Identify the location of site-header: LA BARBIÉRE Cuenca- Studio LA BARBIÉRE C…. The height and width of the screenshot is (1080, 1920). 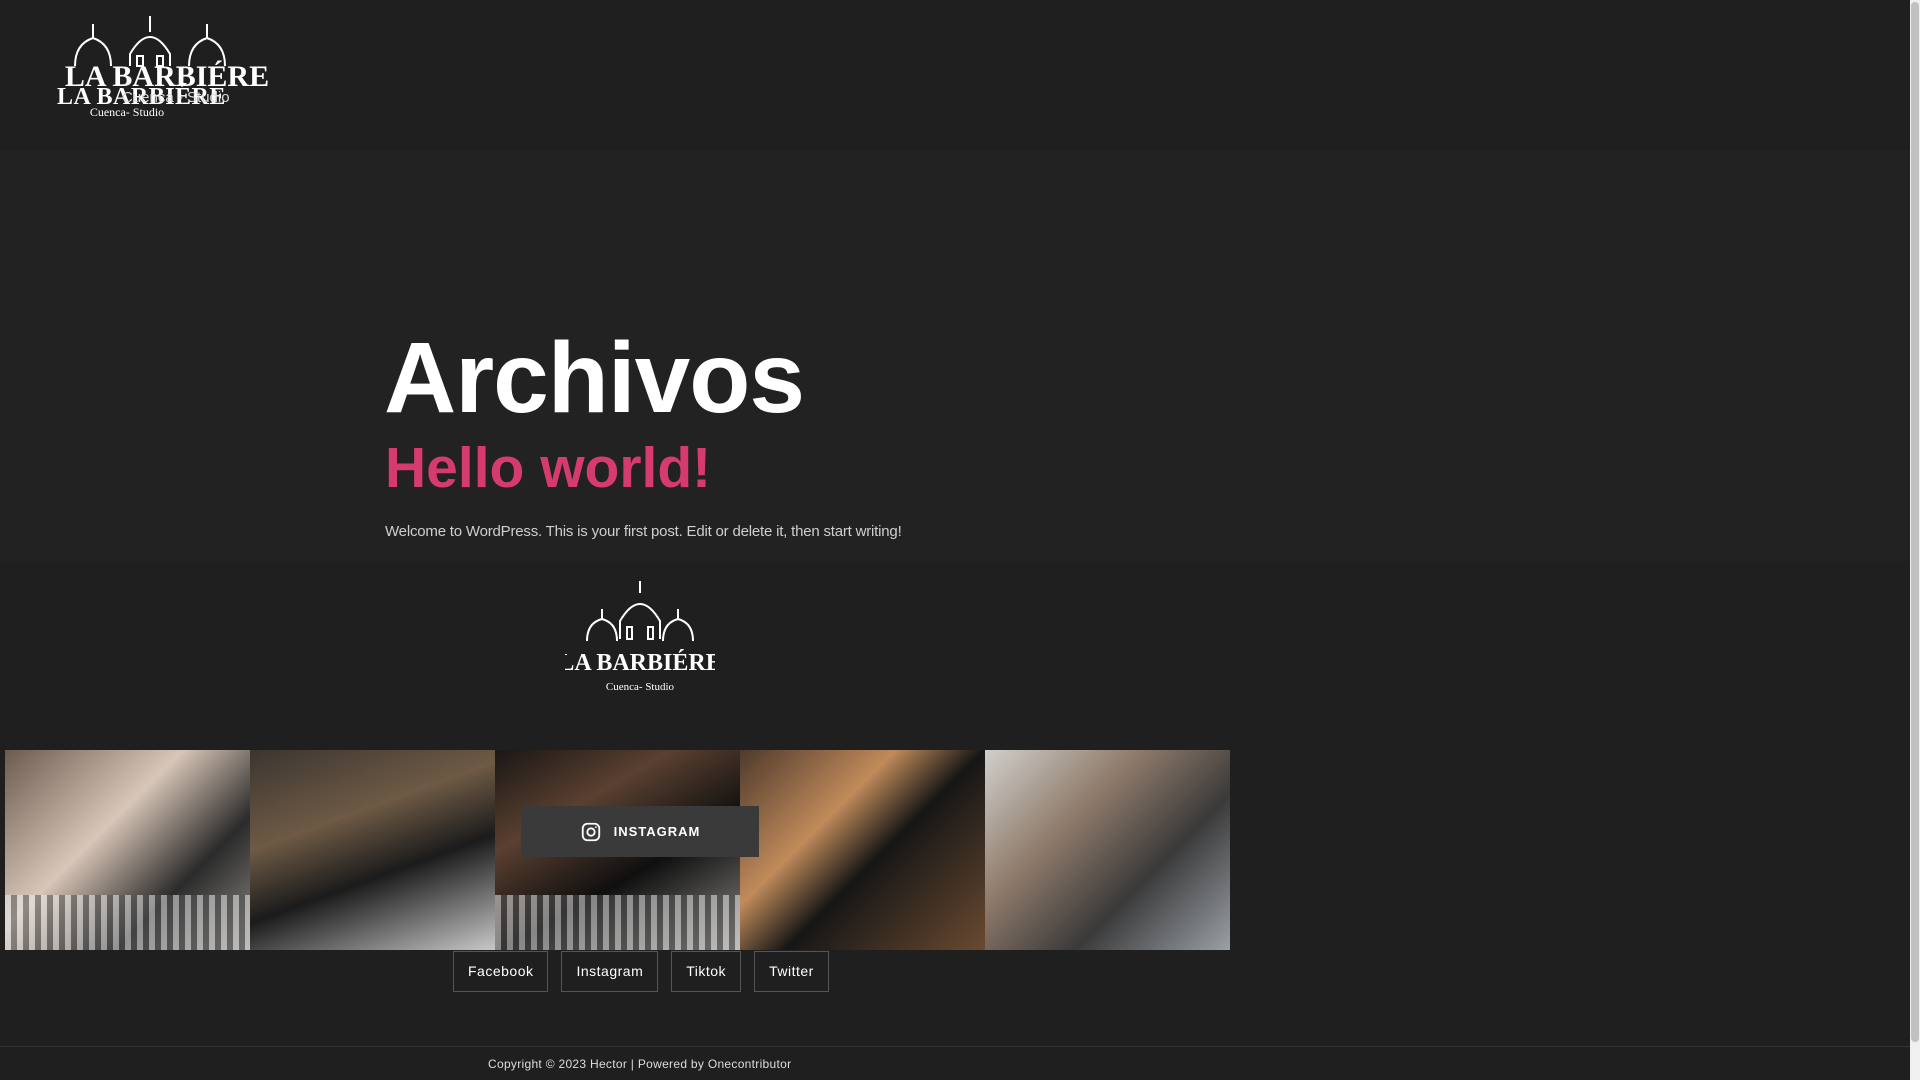
(955, 75).